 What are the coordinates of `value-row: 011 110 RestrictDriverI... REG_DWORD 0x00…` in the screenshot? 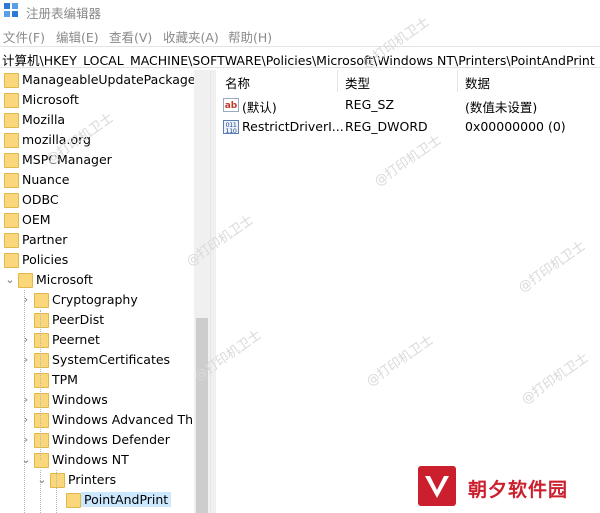 It's located at (408, 127).